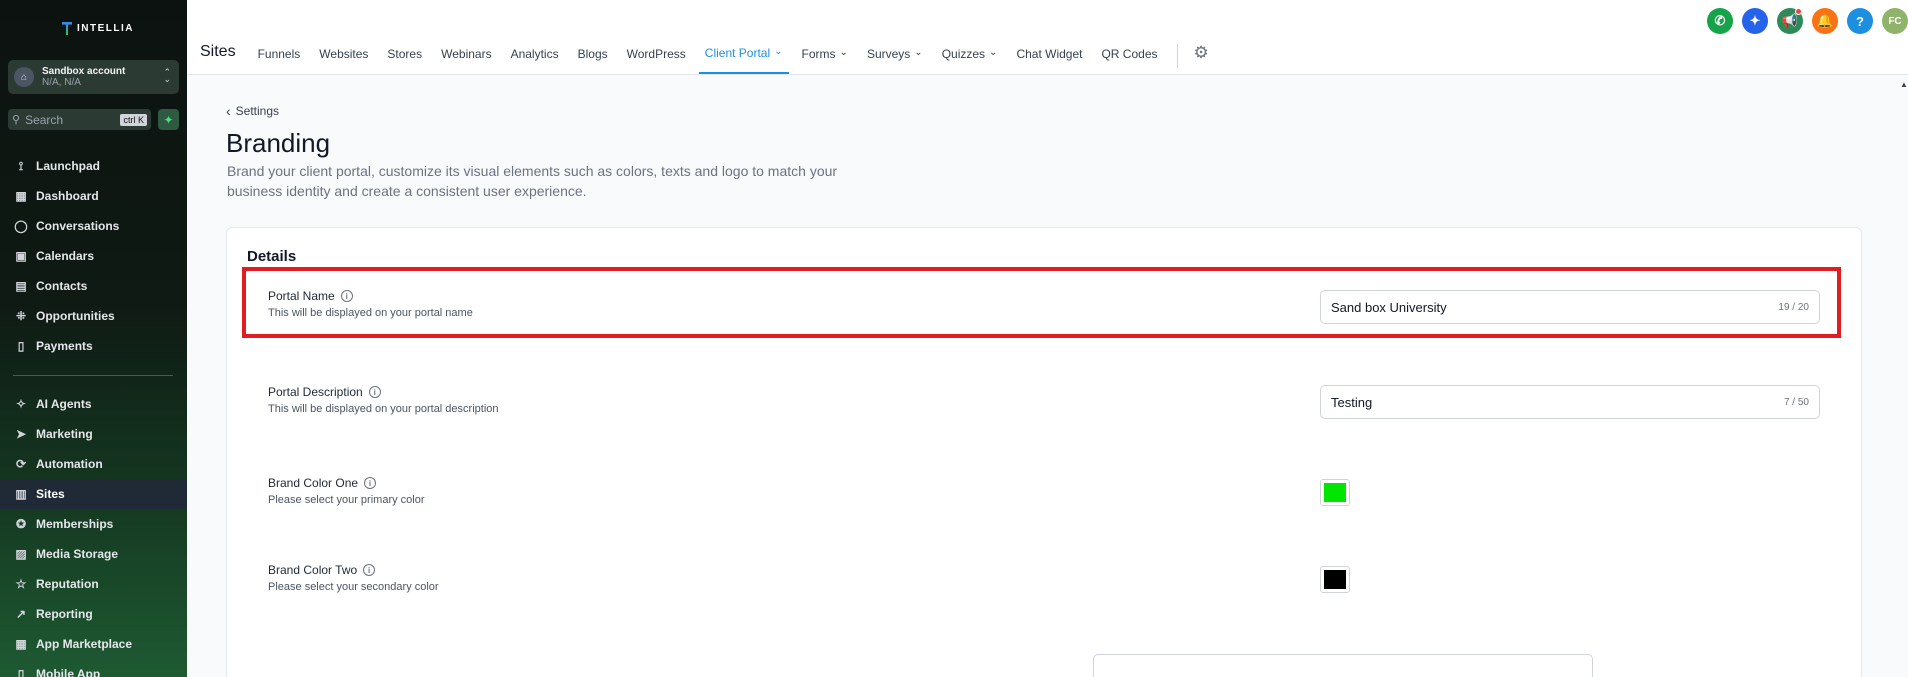 Image resolution: width=1908 pixels, height=677 pixels. I want to click on user-avatar: FC, so click(1895, 21).